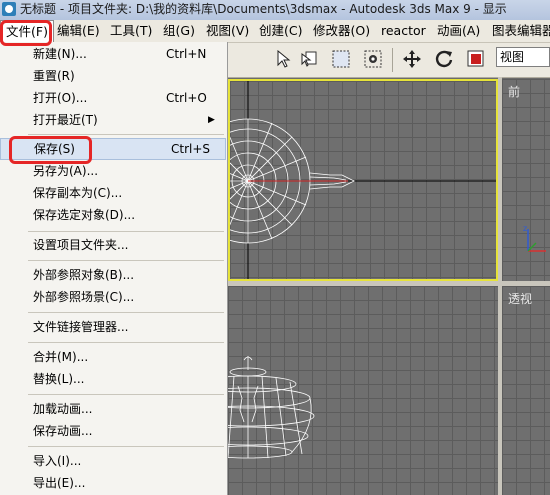 The width and height of the screenshot is (550, 495). What do you see at coordinates (410, 9) in the screenshot?
I see `title-app-name: Autodesk 3ds Max 9` at bounding box center [410, 9].